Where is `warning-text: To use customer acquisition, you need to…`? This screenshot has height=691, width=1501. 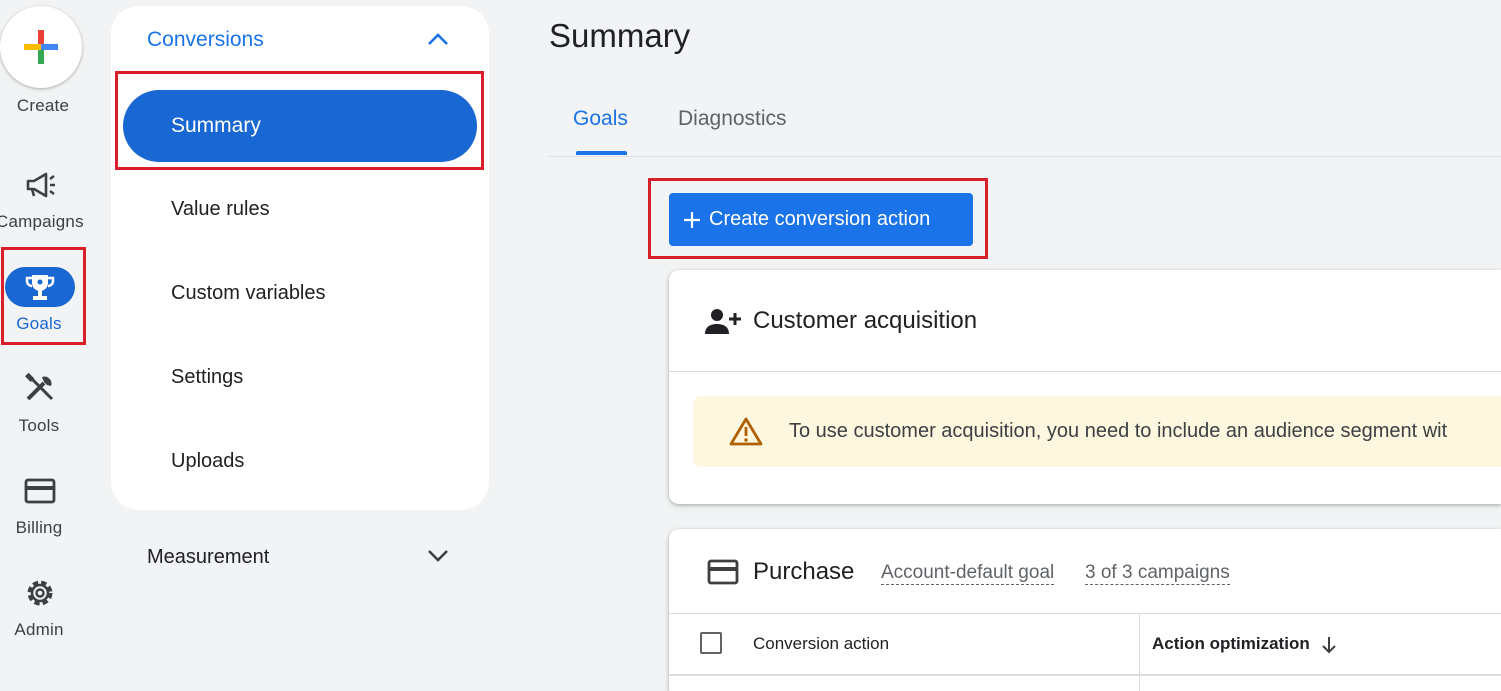 warning-text: To use customer acquisition, you need to… is located at coordinates (1118, 431).